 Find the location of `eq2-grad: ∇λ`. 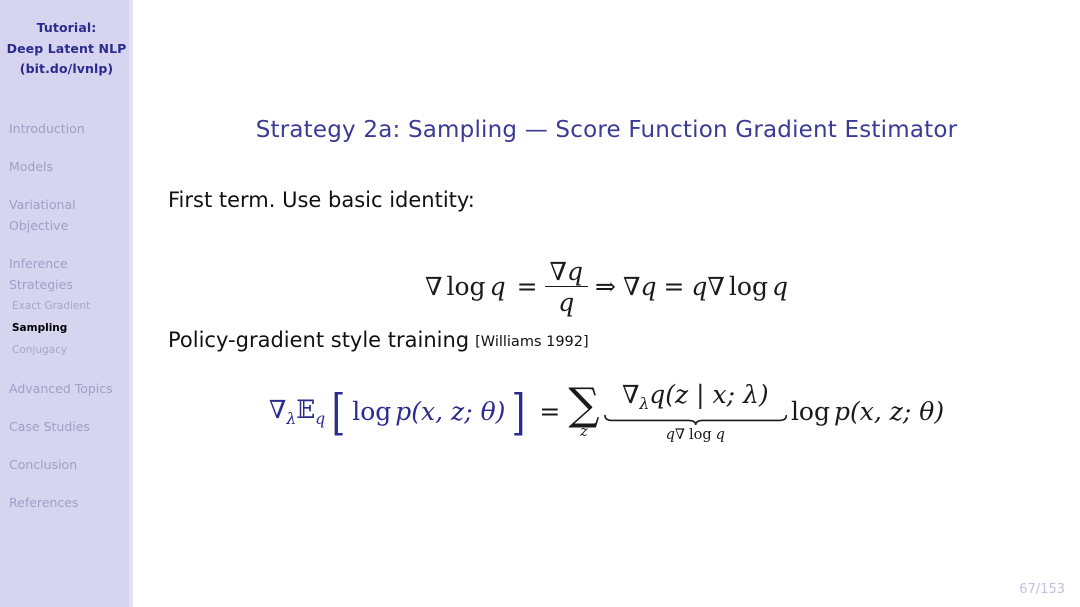

eq2-grad: ∇λ is located at coordinates (282, 411).